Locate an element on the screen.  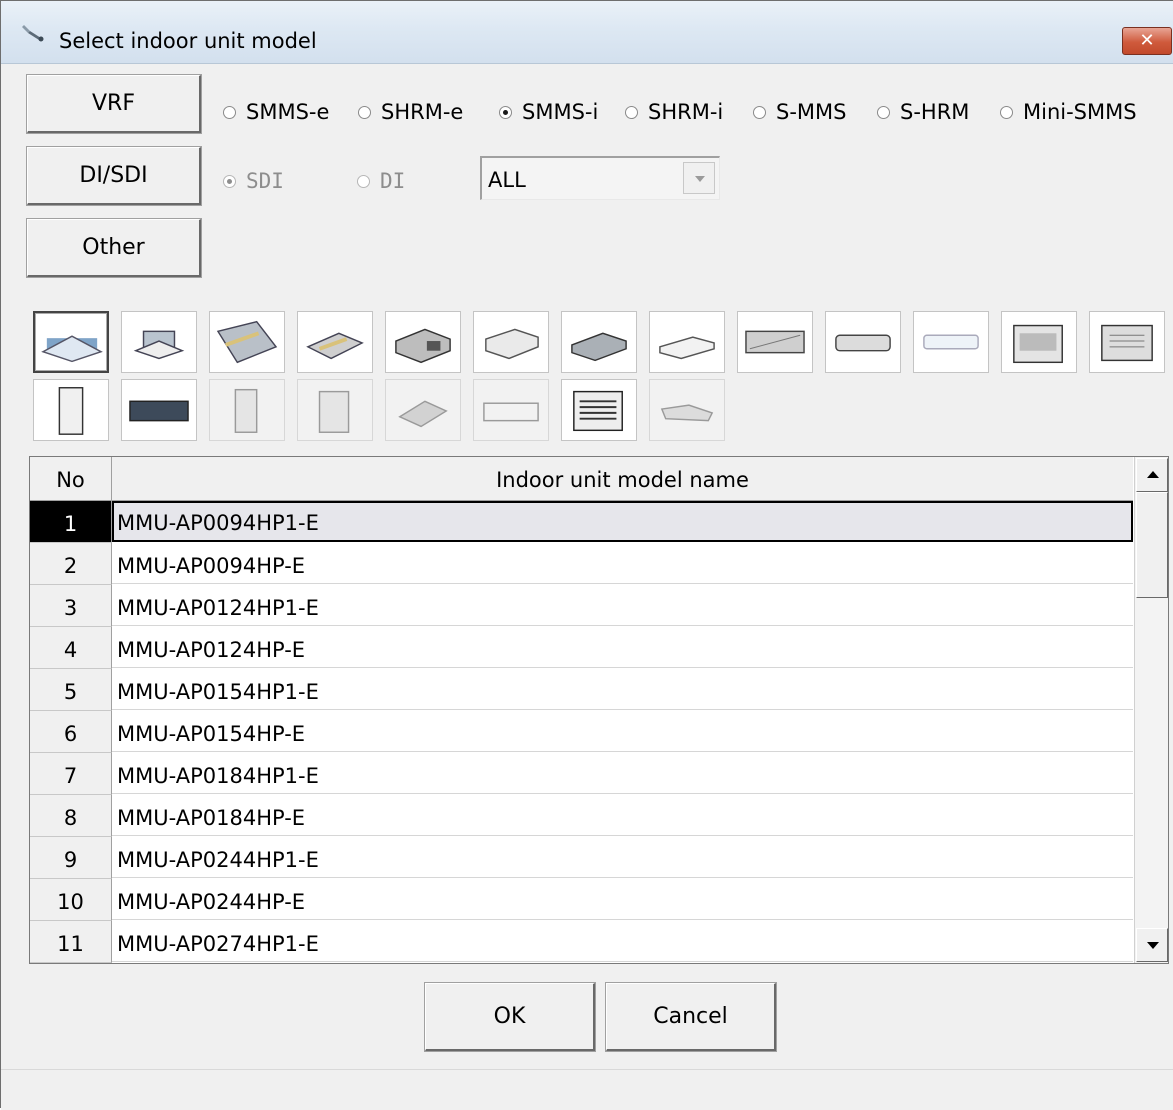
table-row: 9 MMU-AP0244HP1-E is located at coordinates (581, 858).